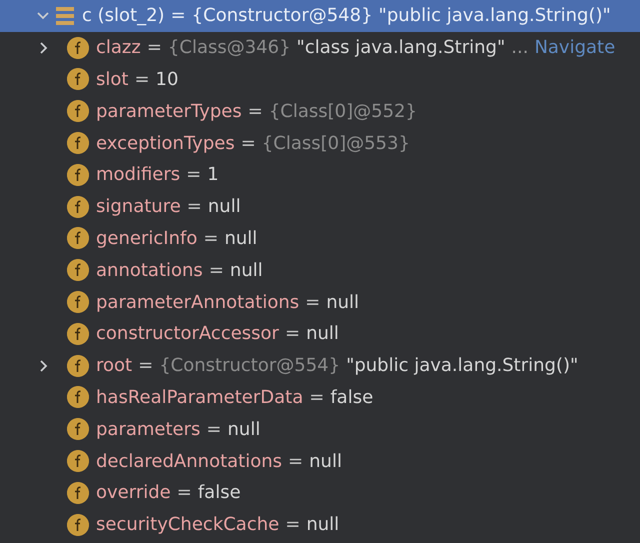 The width and height of the screenshot is (640, 543). What do you see at coordinates (133, 493) in the screenshot?
I see `field-name: override` at bounding box center [133, 493].